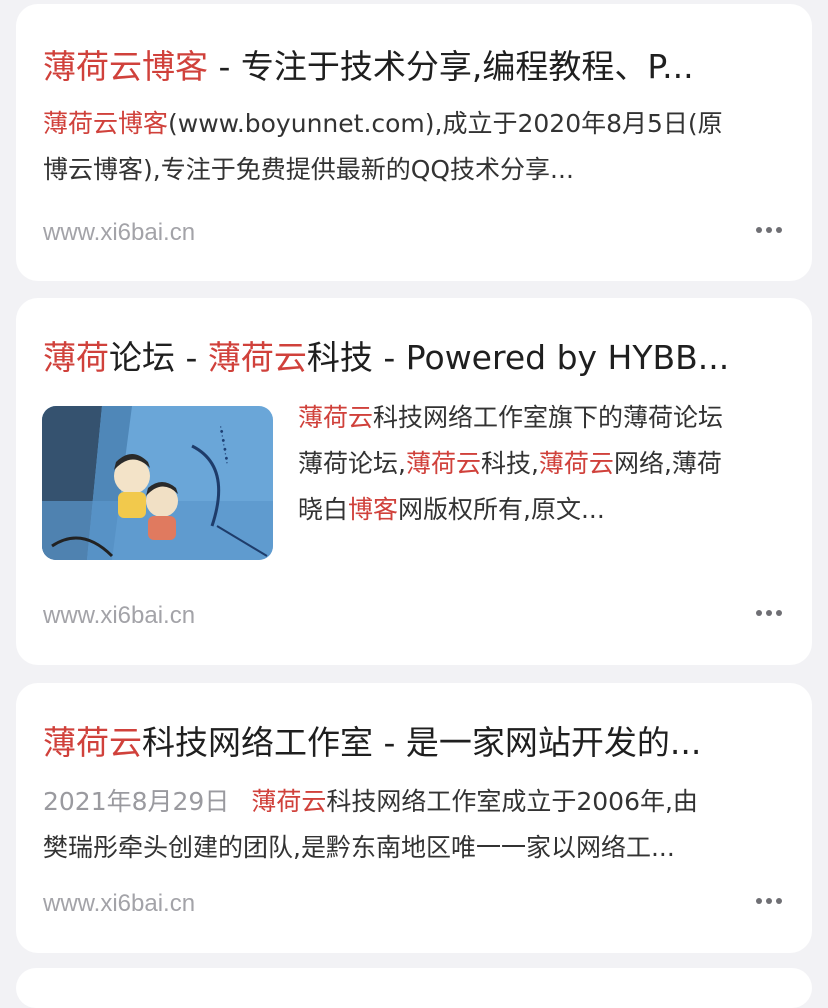 The image size is (828, 1008). Describe the element at coordinates (548, 417) in the screenshot. I see `snippet-text: 科技网络工作室旗下的薄荷论坛` at that location.